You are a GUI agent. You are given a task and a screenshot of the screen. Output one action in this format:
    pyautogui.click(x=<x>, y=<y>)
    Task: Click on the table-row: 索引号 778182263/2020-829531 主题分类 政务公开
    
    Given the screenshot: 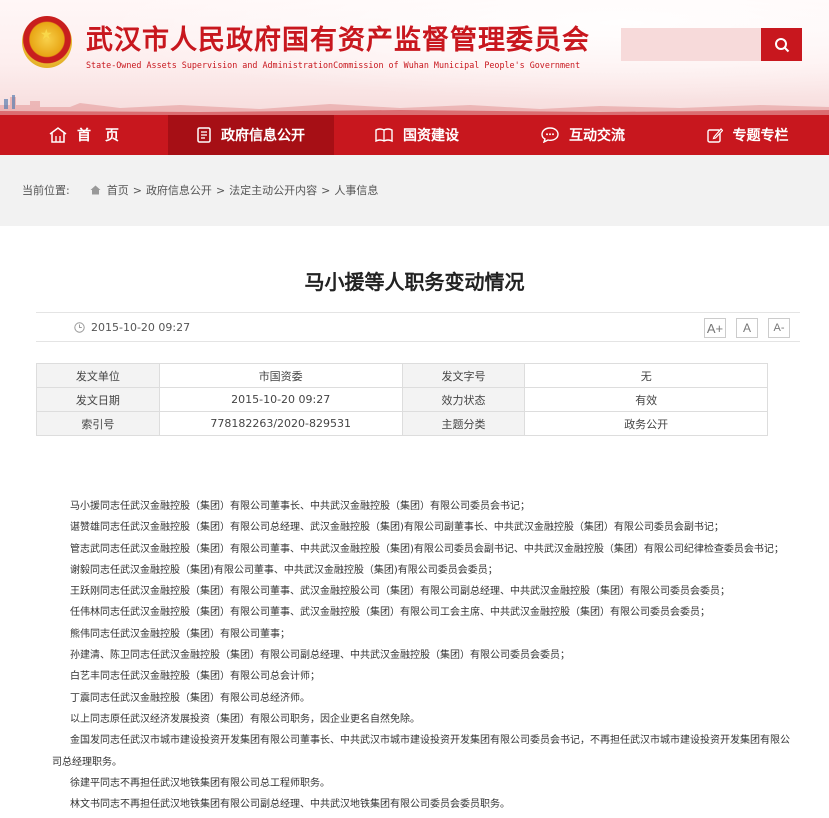 What is the action you would take?
    pyautogui.click(x=402, y=423)
    